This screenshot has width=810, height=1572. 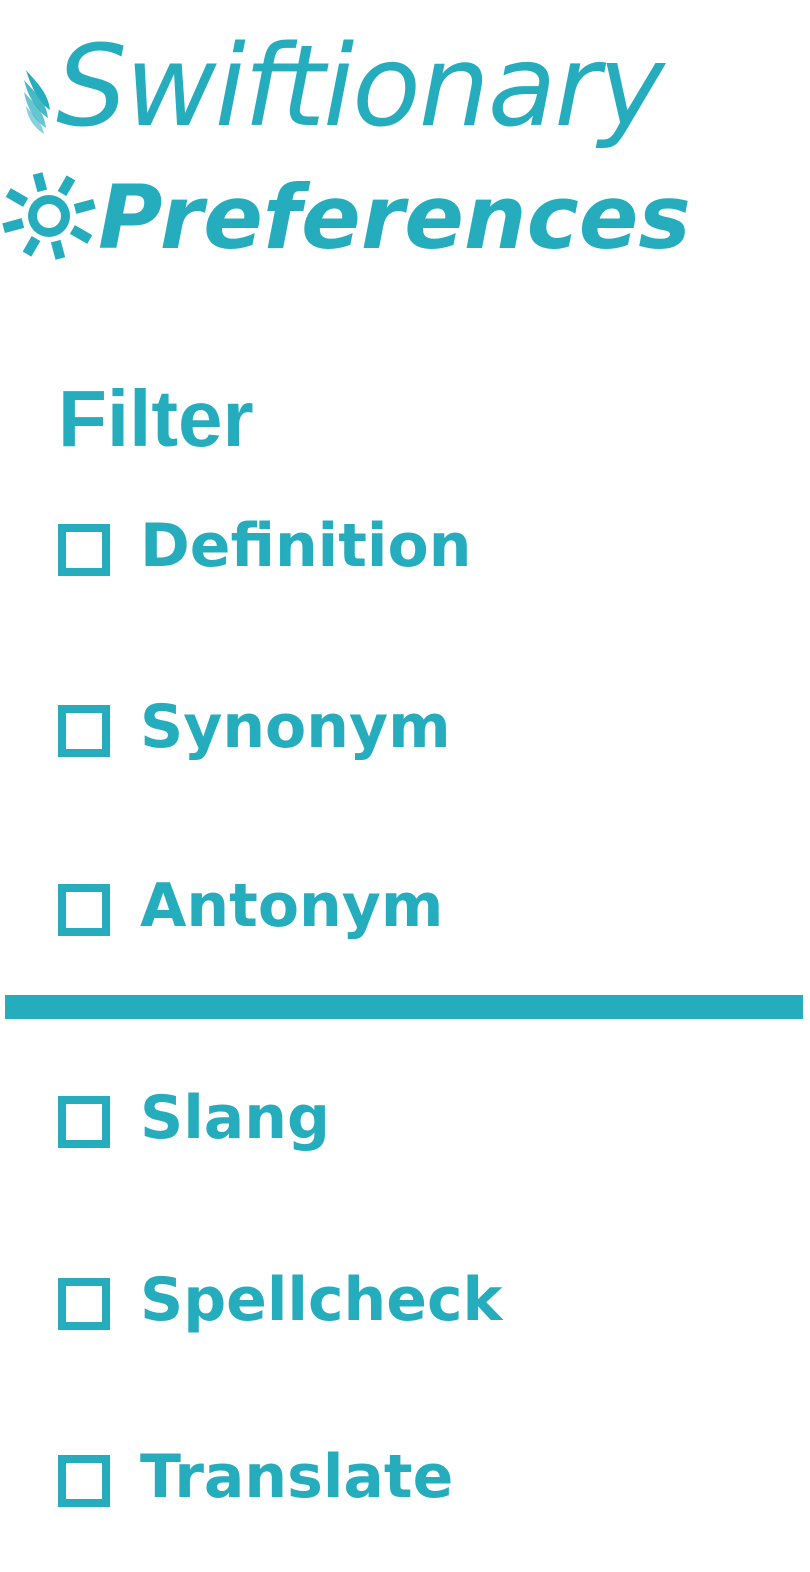 I want to click on option-label: Slang, so click(x=235, y=1118).